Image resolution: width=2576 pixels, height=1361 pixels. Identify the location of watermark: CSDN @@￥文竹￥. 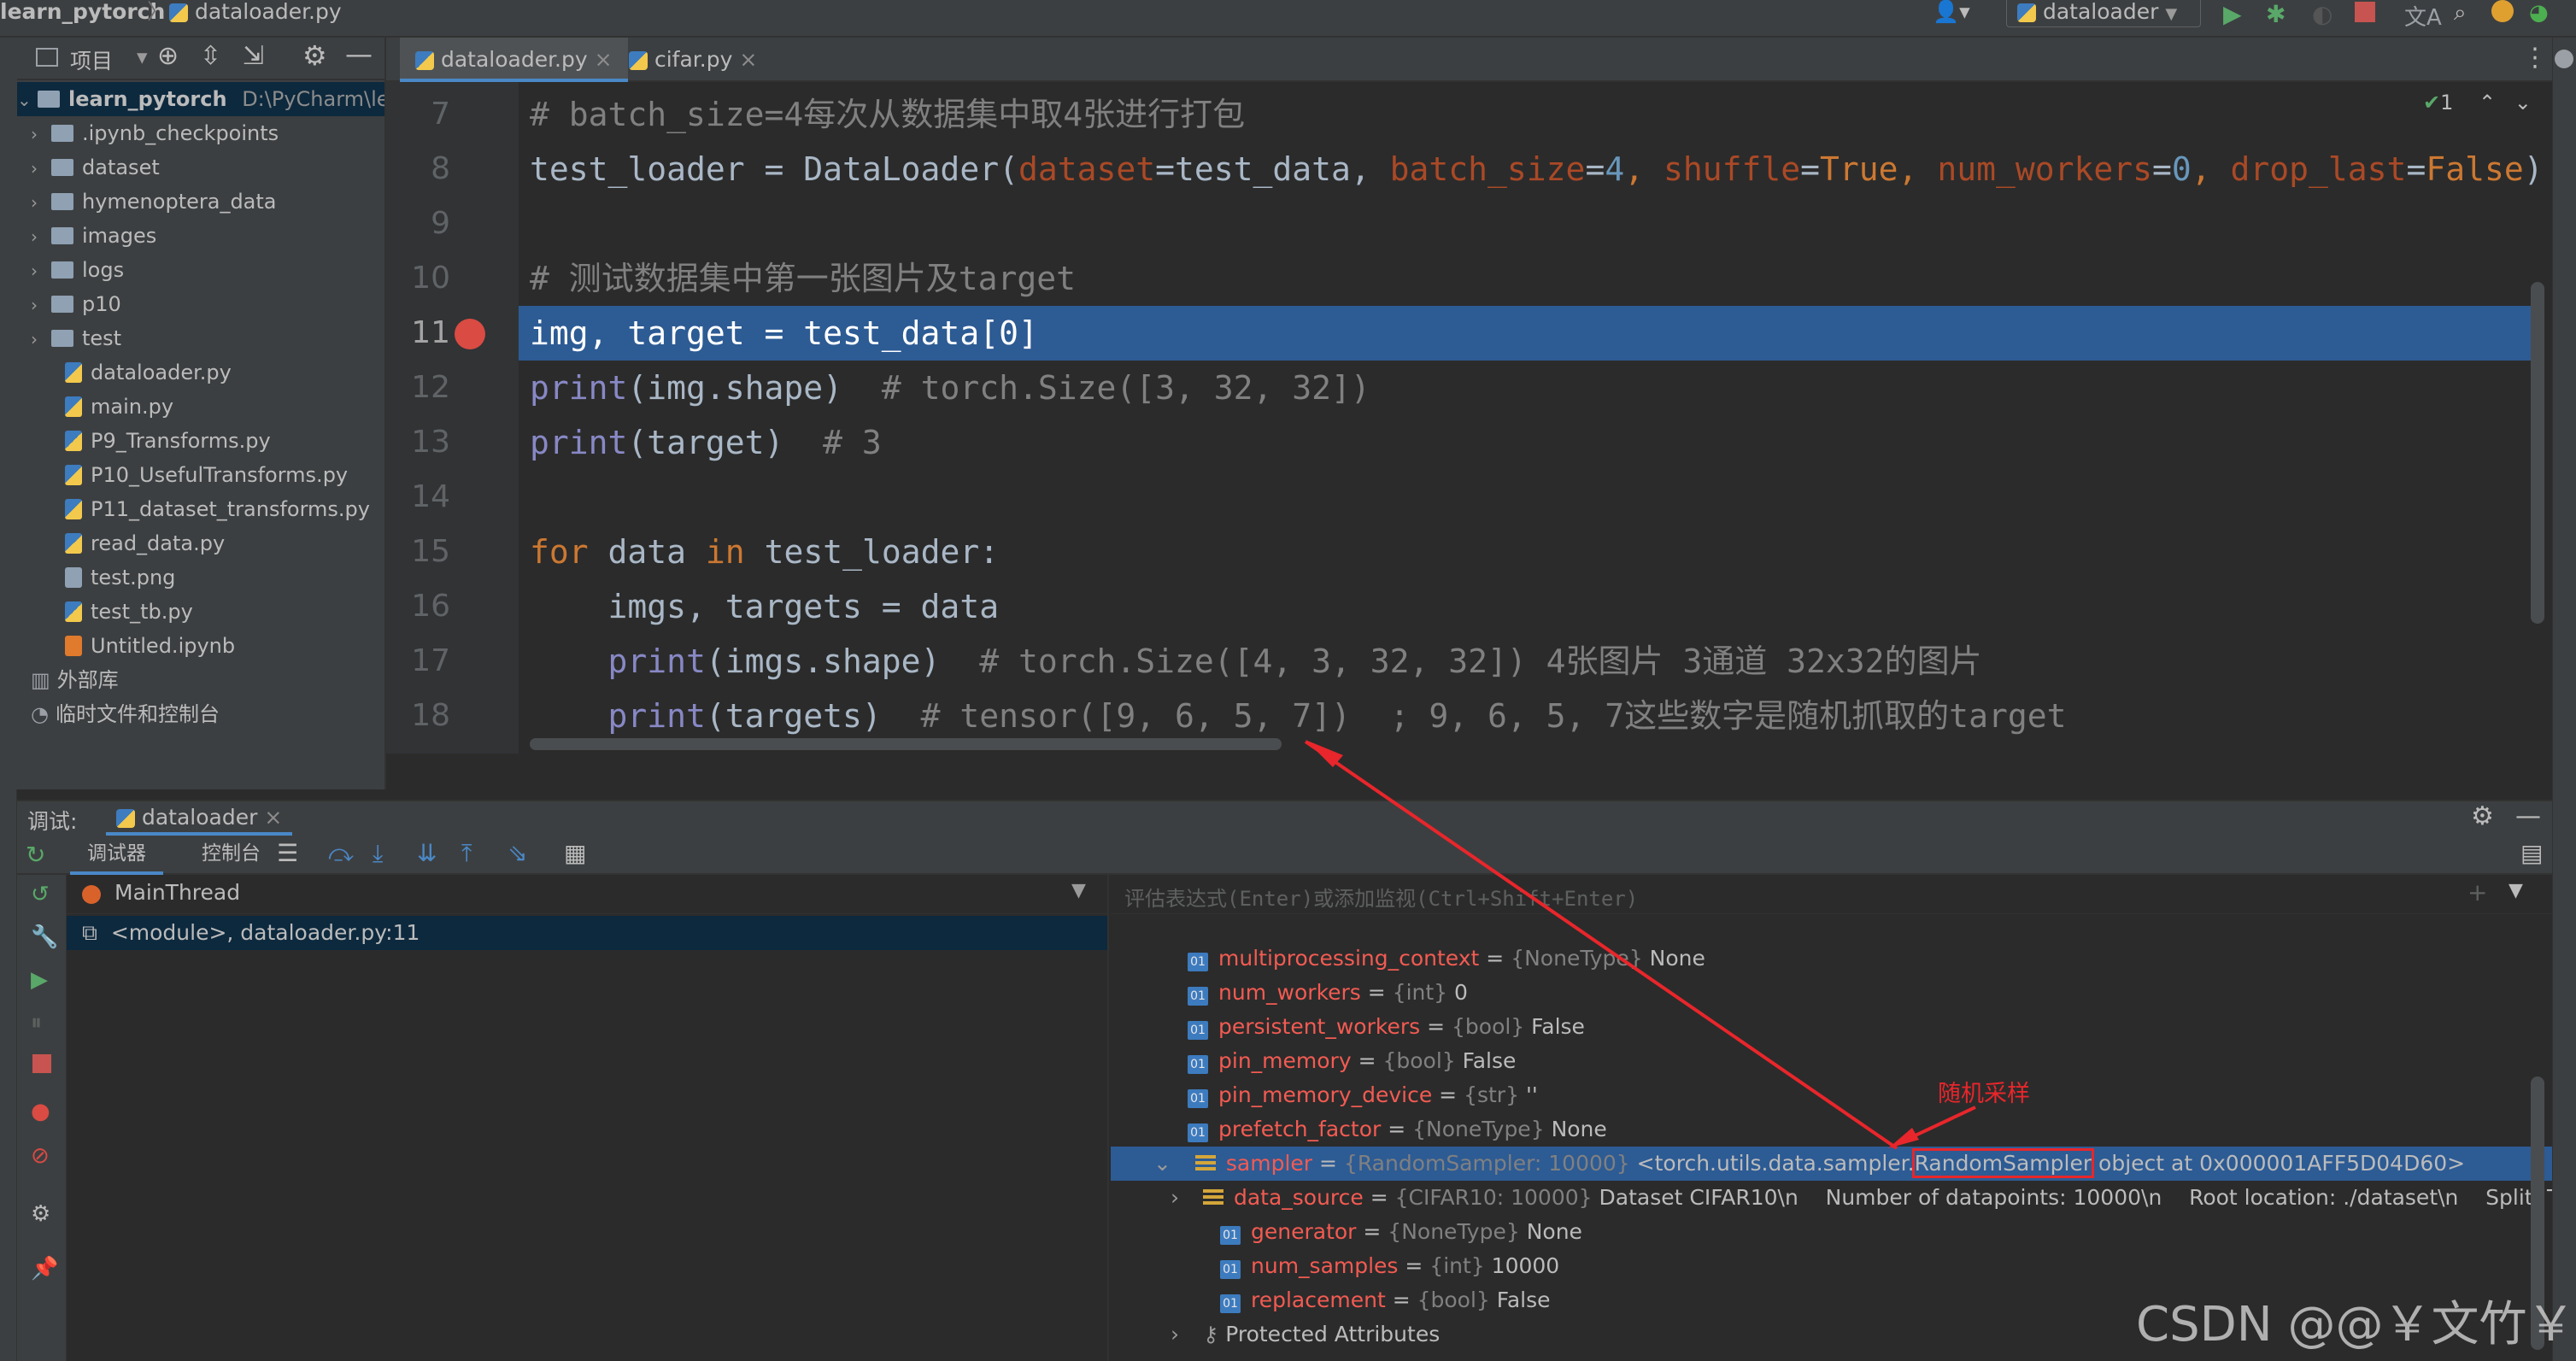
(2355, 1324).